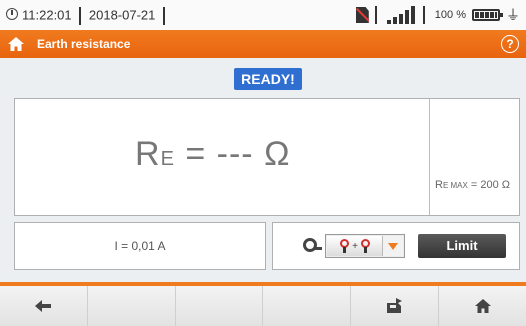  I want to click on current-text: I = 0,01 A, so click(140, 246).